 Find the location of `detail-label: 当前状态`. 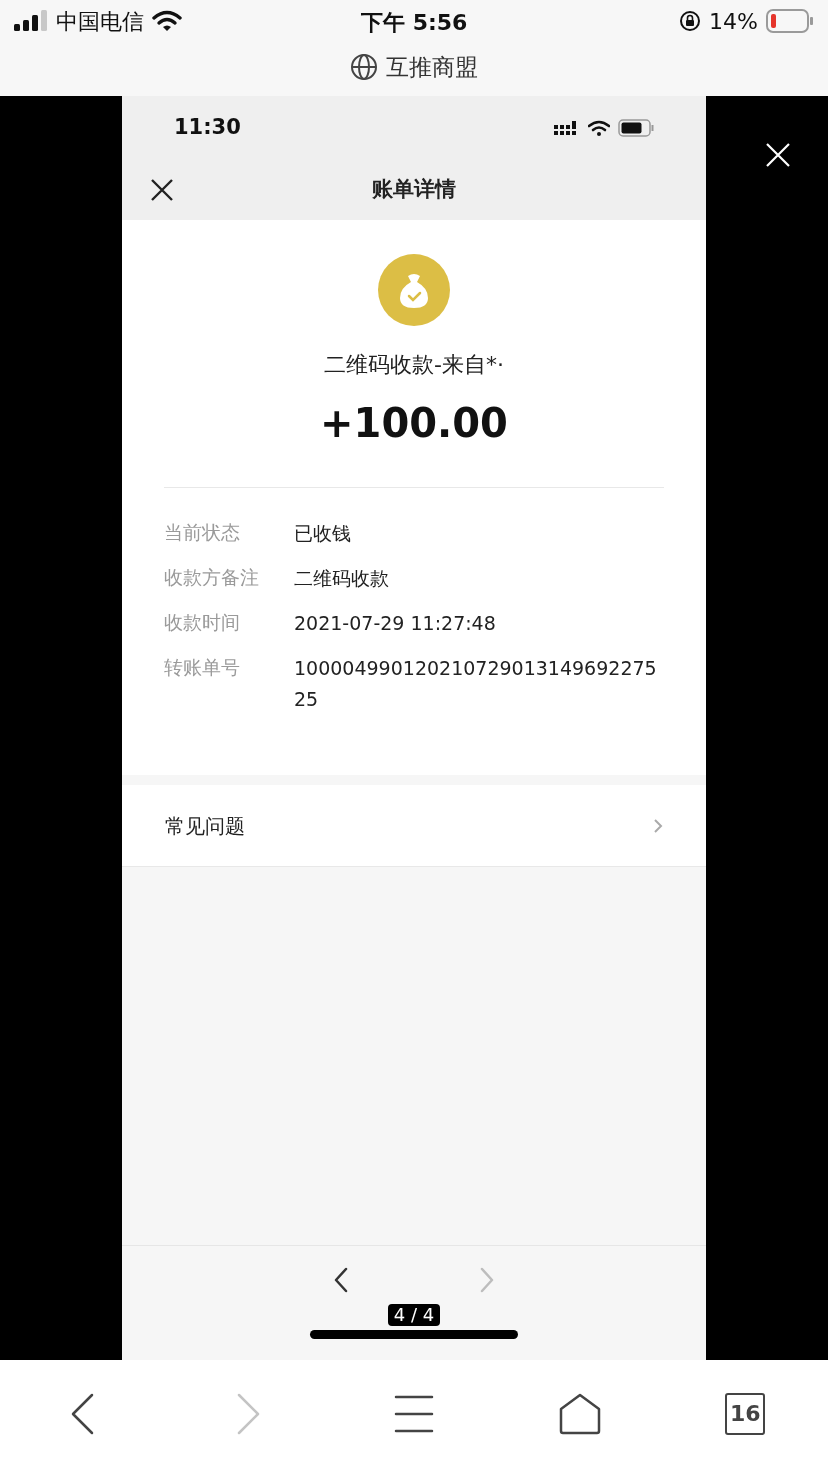

detail-label: 当前状态 is located at coordinates (202, 532).